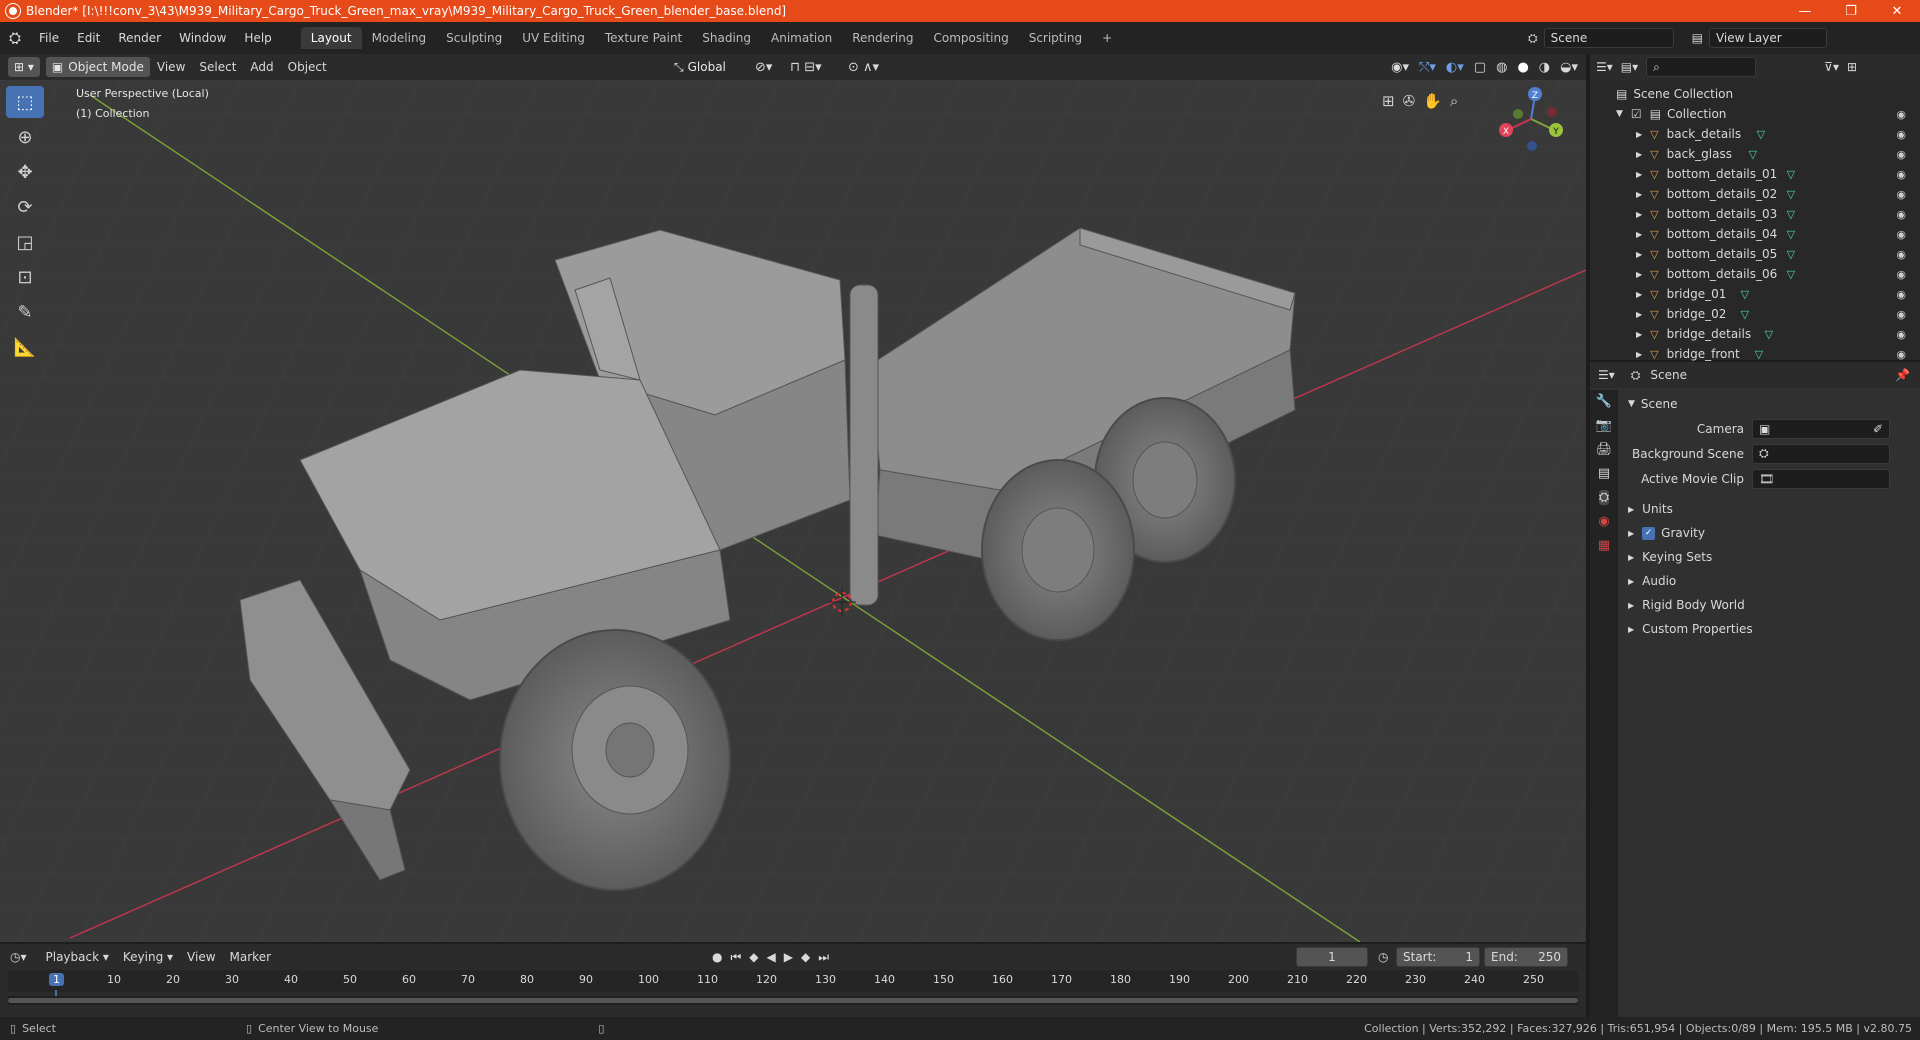 The height and width of the screenshot is (1040, 1920). I want to click on measure-tool-icon: 📐, so click(25, 347).